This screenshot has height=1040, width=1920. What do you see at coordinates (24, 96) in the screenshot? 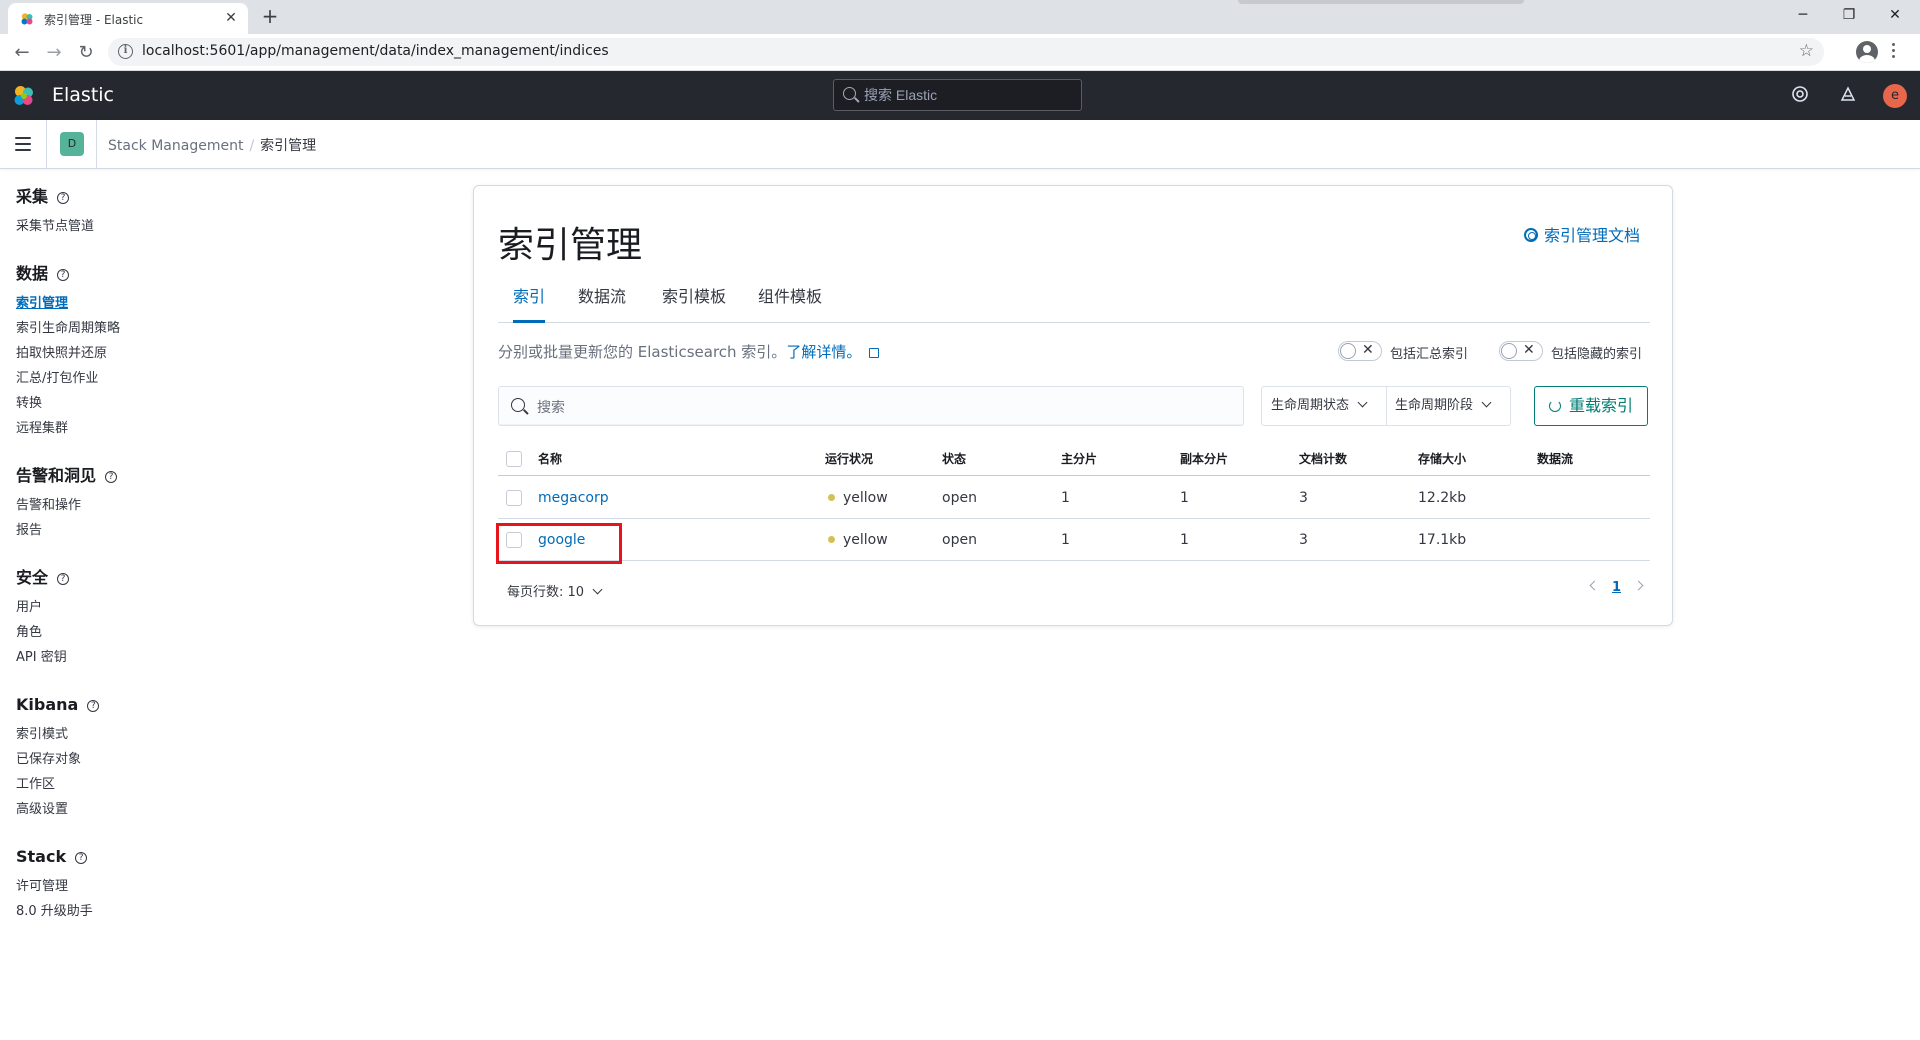
I see `elastic-logo-icon` at bounding box center [24, 96].